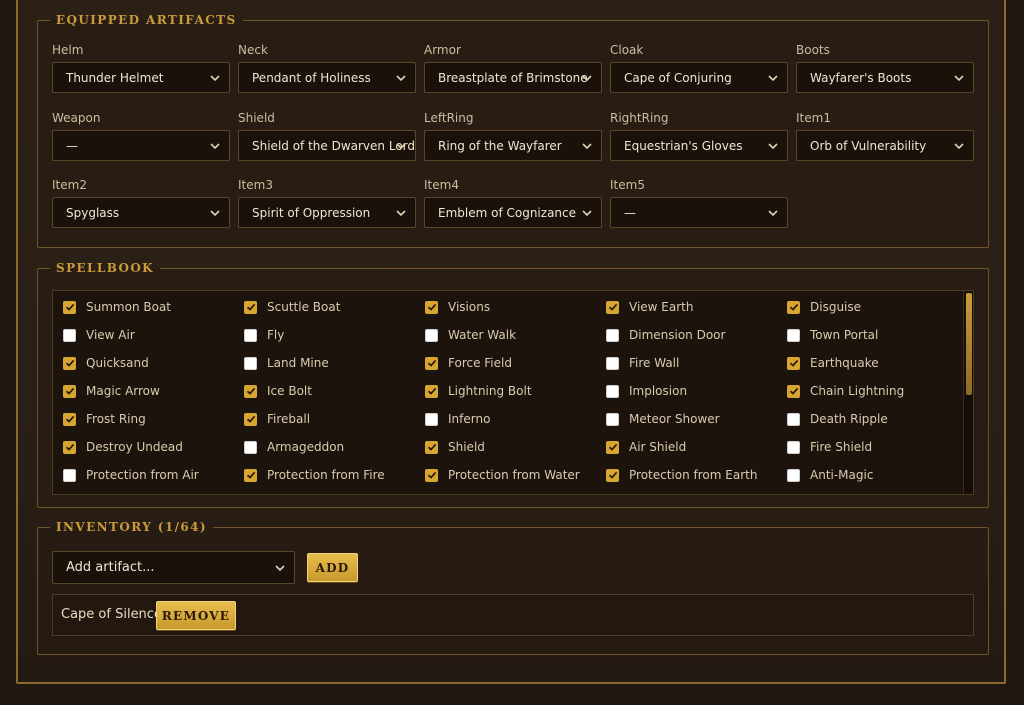  I want to click on spell-item: Protection from Fire, so click(314, 475).